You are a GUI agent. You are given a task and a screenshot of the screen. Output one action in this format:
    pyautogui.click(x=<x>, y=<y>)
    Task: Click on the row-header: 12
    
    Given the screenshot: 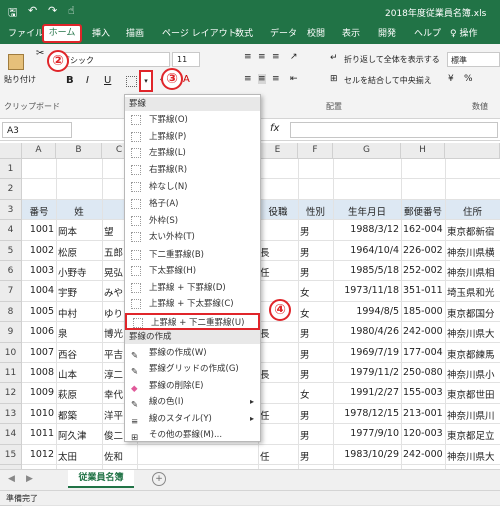 What is the action you would take?
    pyautogui.click(x=11, y=393)
    